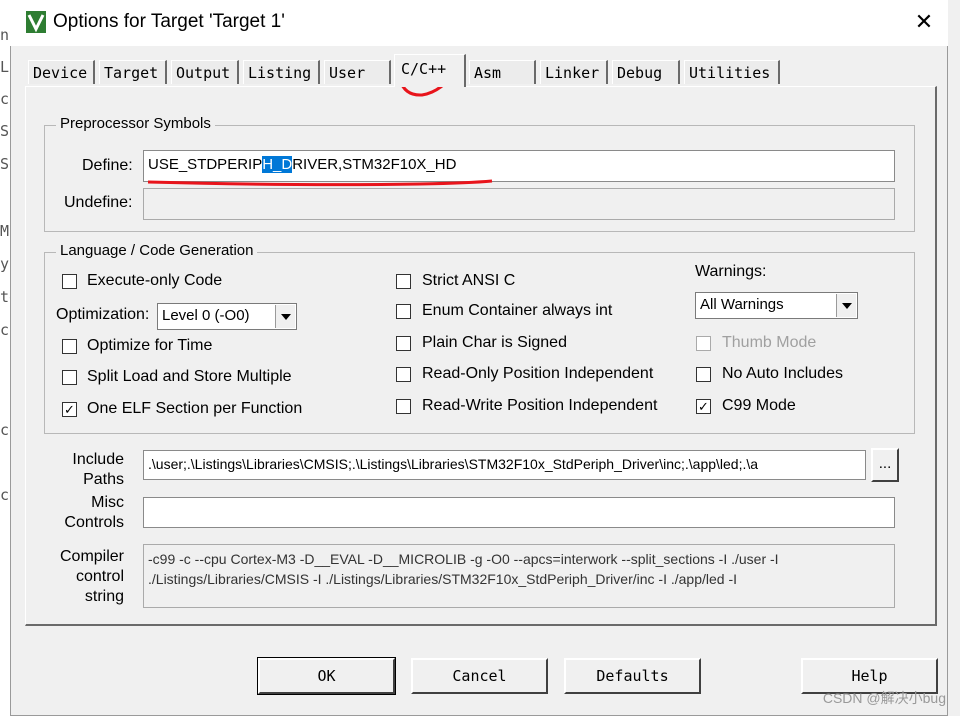 The height and width of the screenshot is (716, 960). I want to click on watermark: CSDN @解决小bug, so click(884, 698).